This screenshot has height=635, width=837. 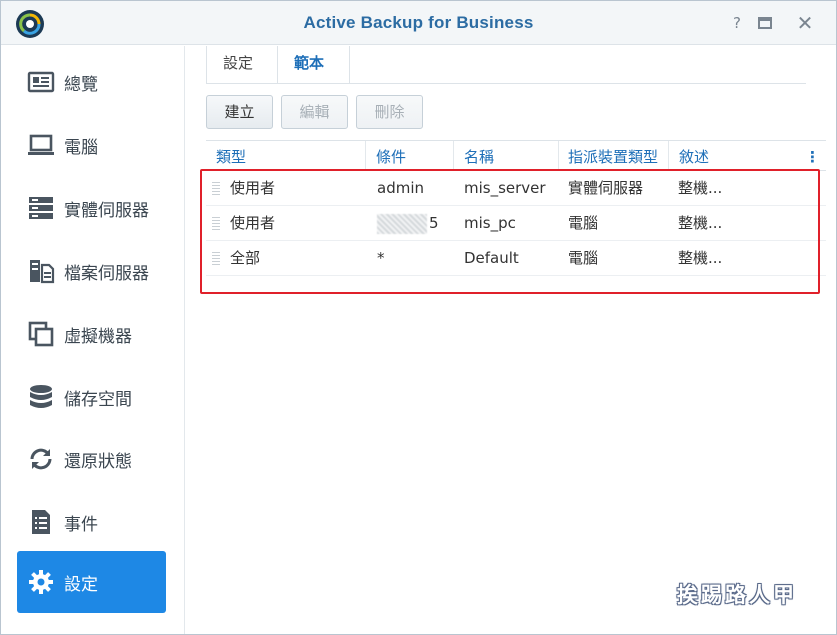 I want to click on create-button: 建立, so click(x=239, y=112).